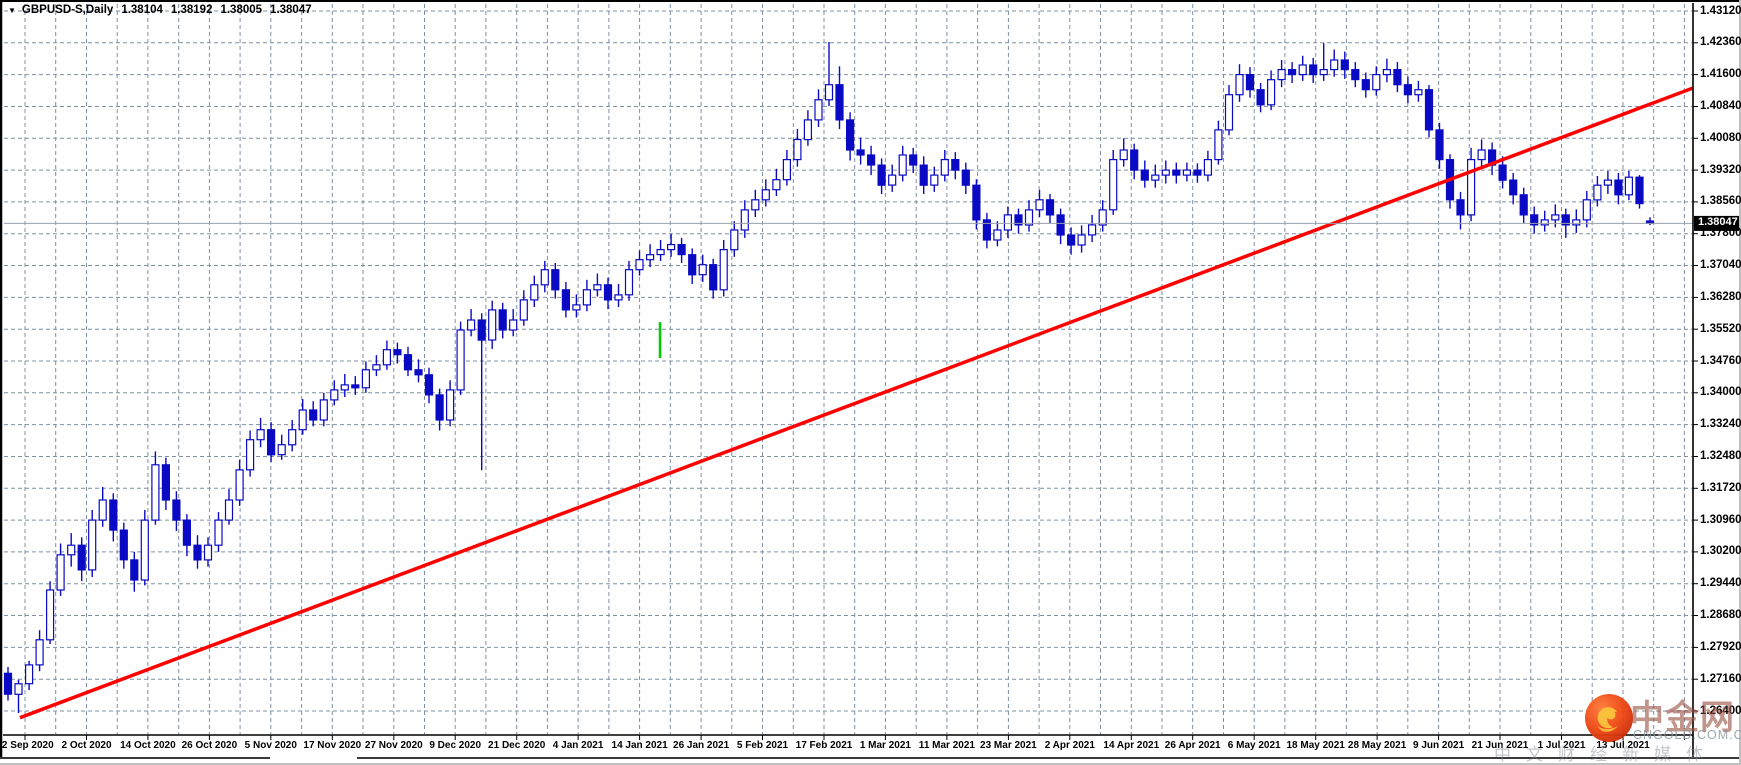 This screenshot has width=1741, height=765. I want to click on date-tick-label: 11 Mar 2021, so click(946, 745).